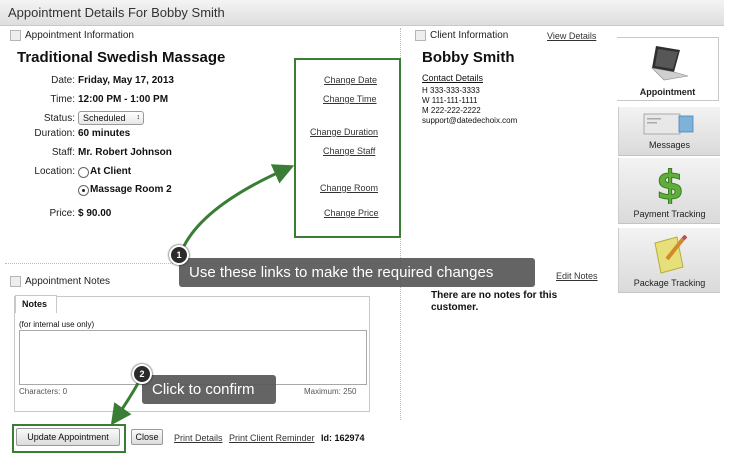 This screenshot has width=739, height=453. Describe the element at coordinates (469, 35) in the screenshot. I see `client-info-label: Client Information` at that location.